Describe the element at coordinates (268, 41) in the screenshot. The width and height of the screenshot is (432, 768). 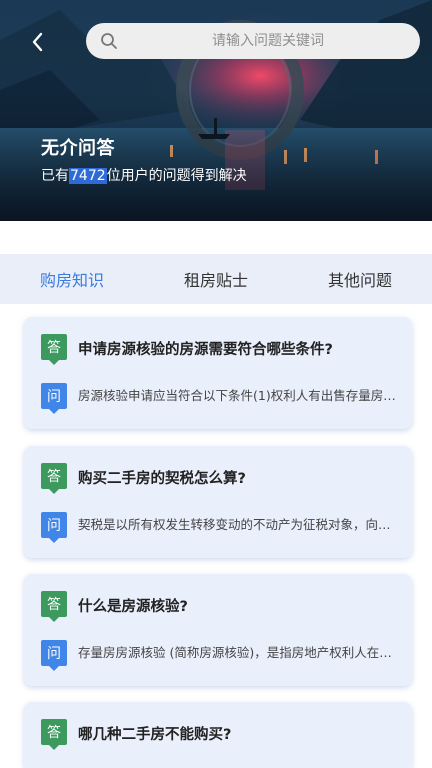
I see `search-input` at that location.